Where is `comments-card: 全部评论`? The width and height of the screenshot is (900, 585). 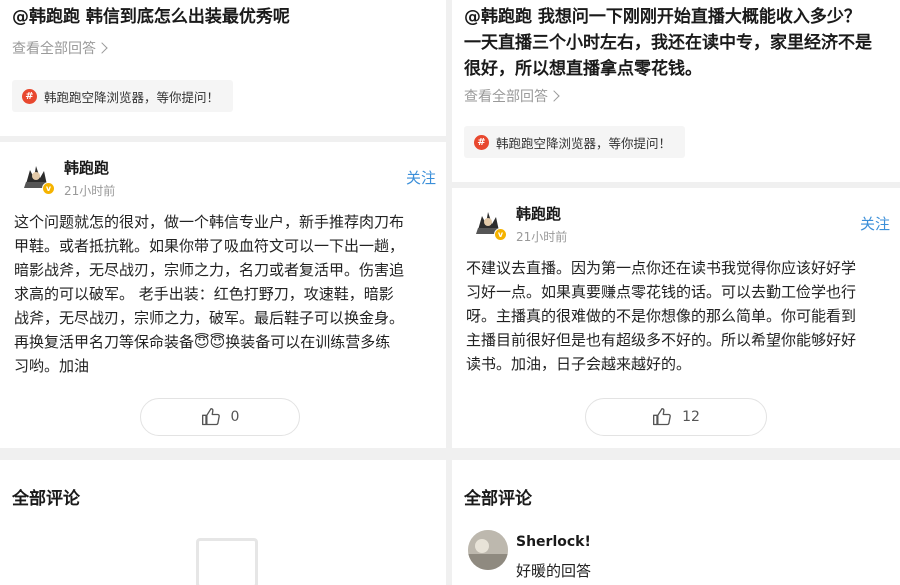 comments-card: 全部评论 is located at coordinates (223, 522).